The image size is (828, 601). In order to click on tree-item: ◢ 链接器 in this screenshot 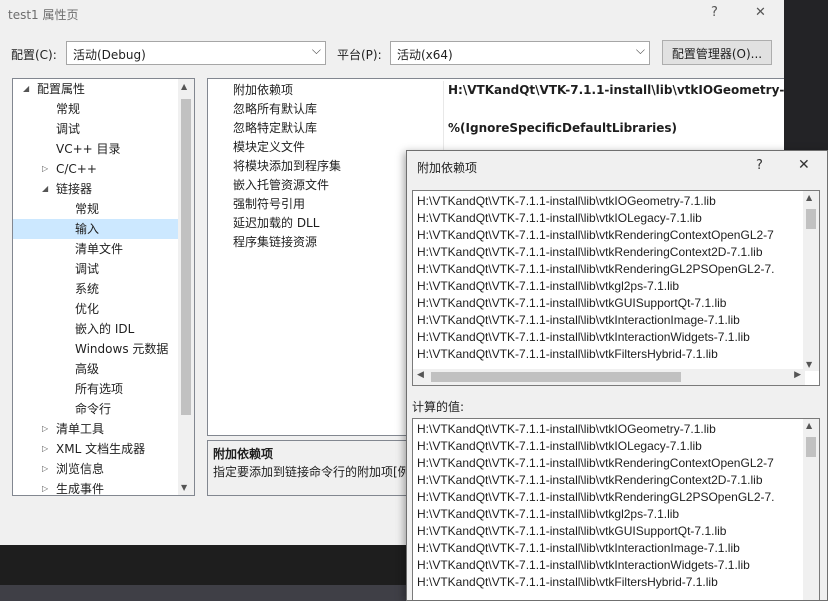, I will do `click(96, 189)`.